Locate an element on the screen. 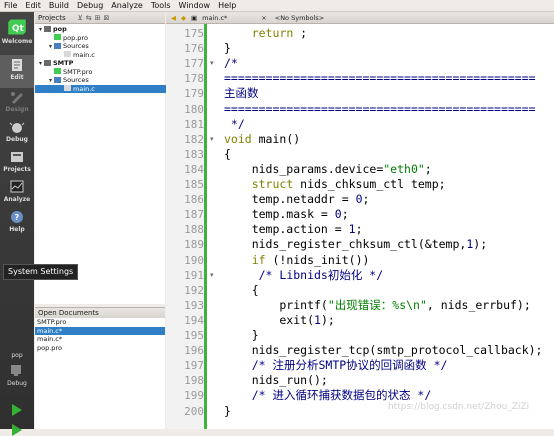  code-line: nids_params.device="eth0"; is located at coordinates (328, 169).